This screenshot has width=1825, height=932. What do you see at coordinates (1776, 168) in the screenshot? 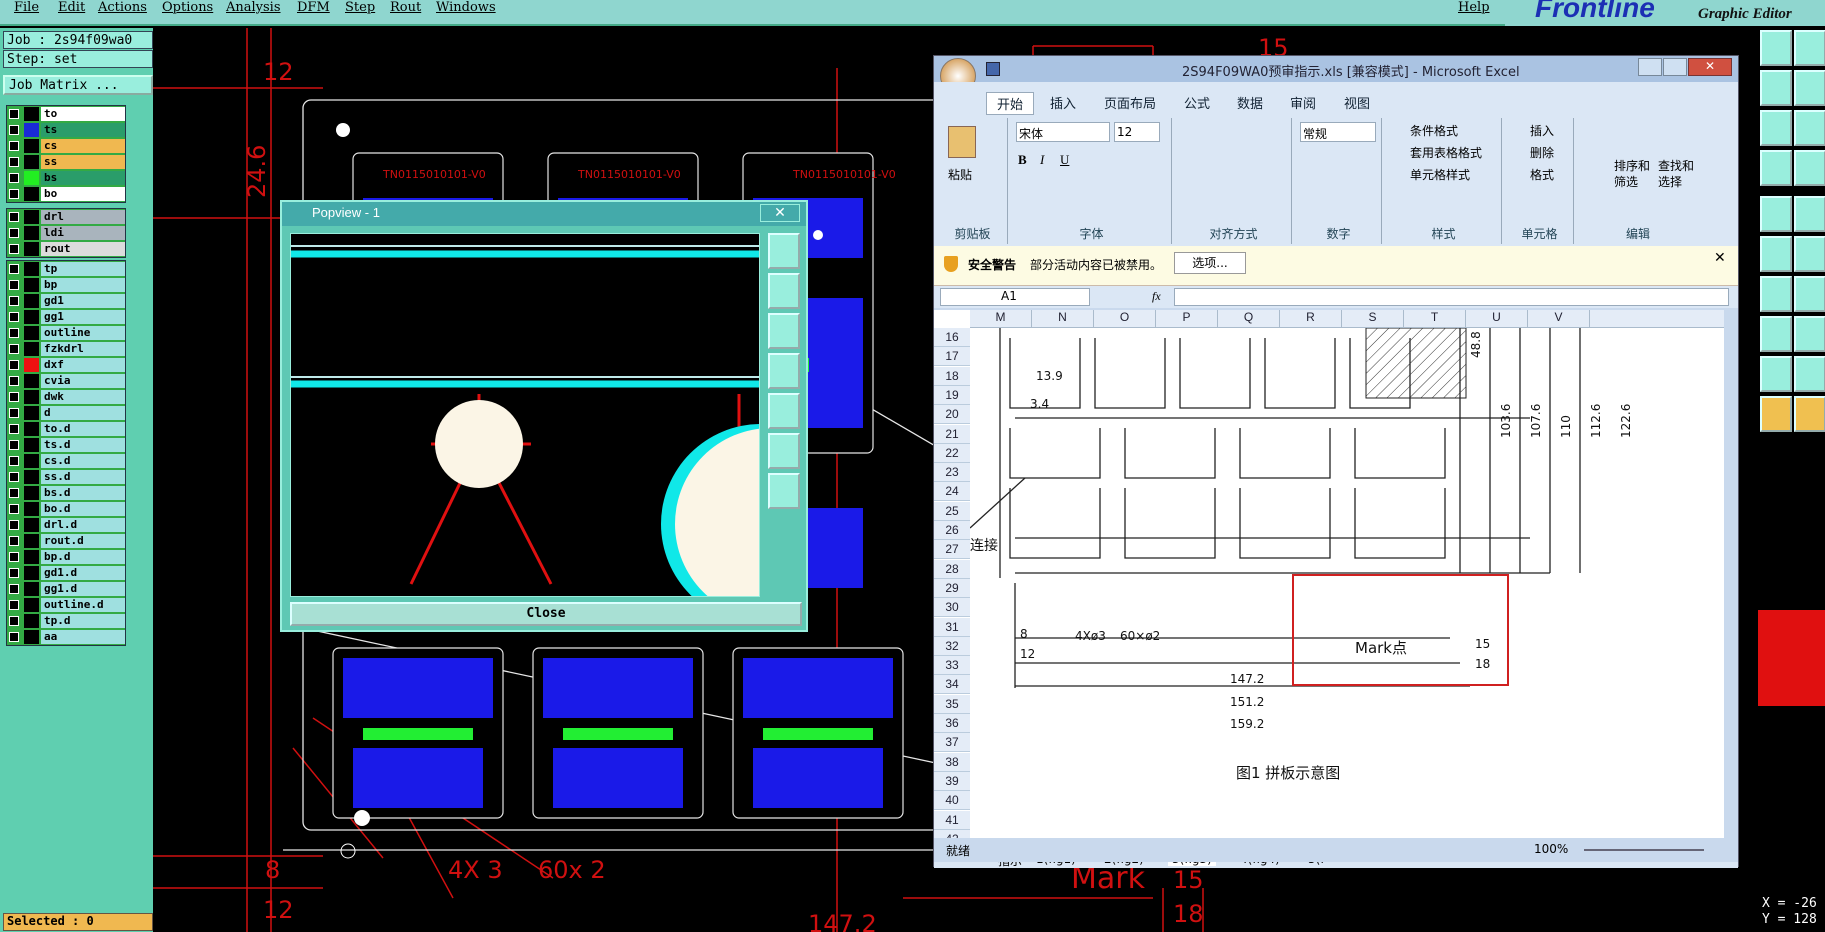
I see `tool-7-icon` at bounding box center [1776, 168].